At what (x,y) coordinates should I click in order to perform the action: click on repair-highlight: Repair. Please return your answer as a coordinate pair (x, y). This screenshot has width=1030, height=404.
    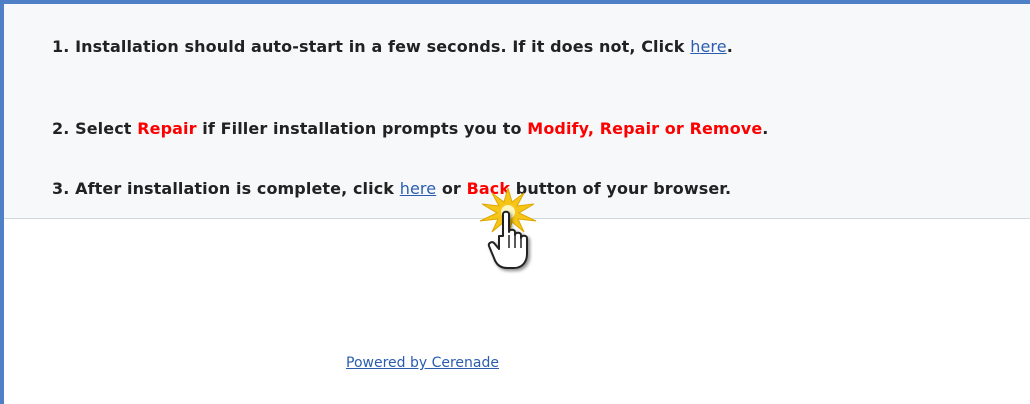
    Looking at the image, I should click on (167, 128).